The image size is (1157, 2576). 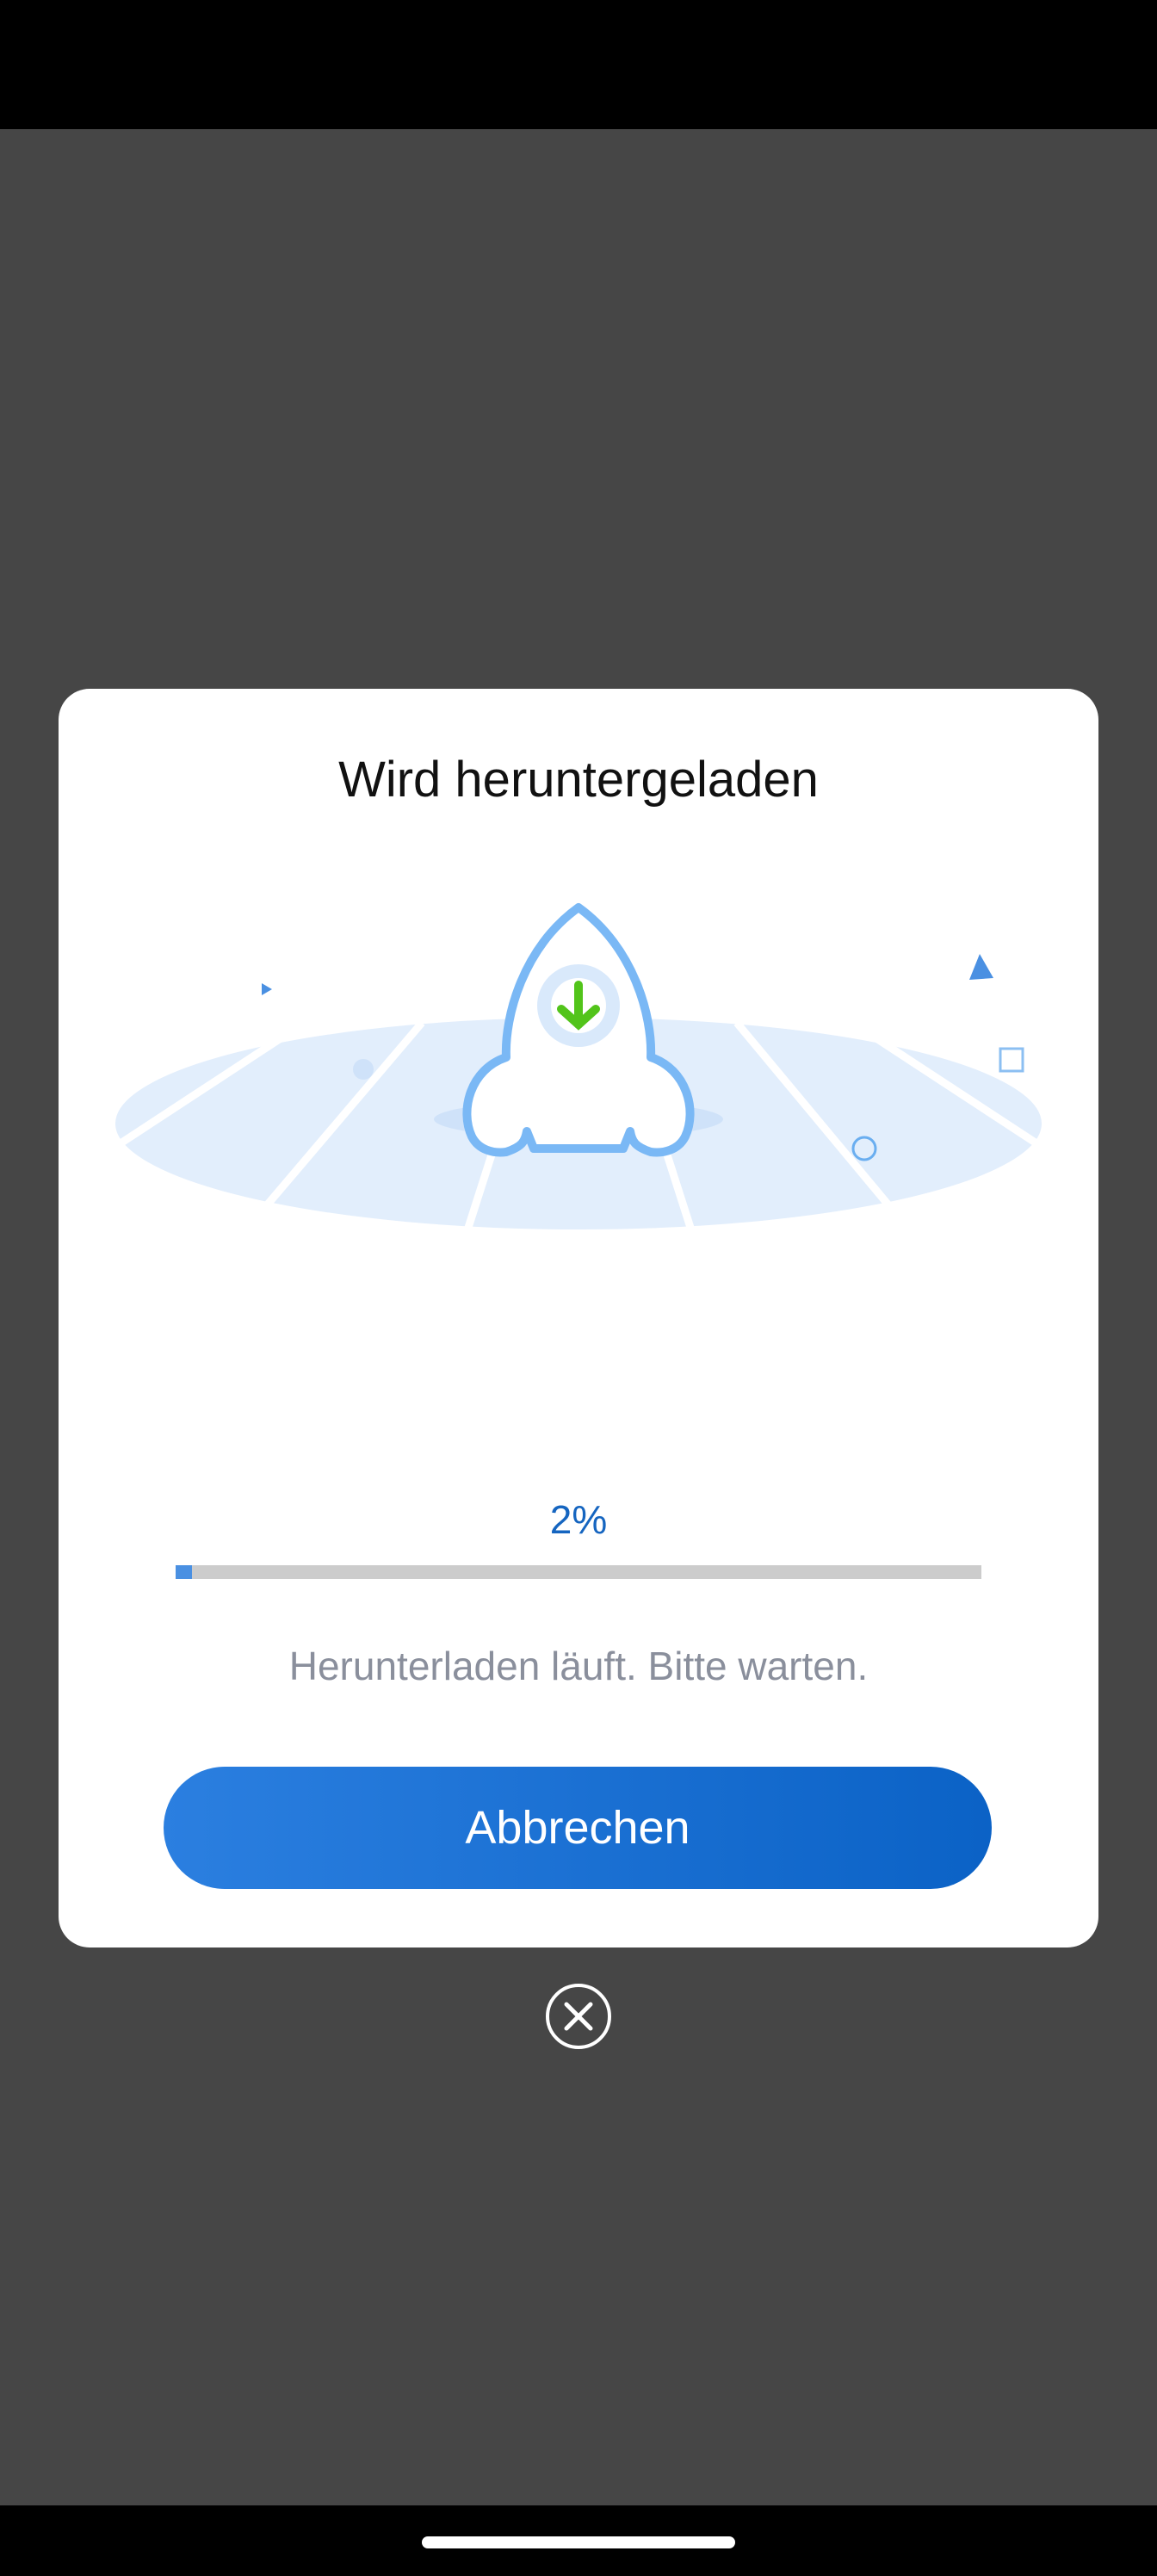 What do you see at coordinates (579, 1069) in the screenshot?
I see `rocket-download-illustration` at bounding box center [579, 1069].